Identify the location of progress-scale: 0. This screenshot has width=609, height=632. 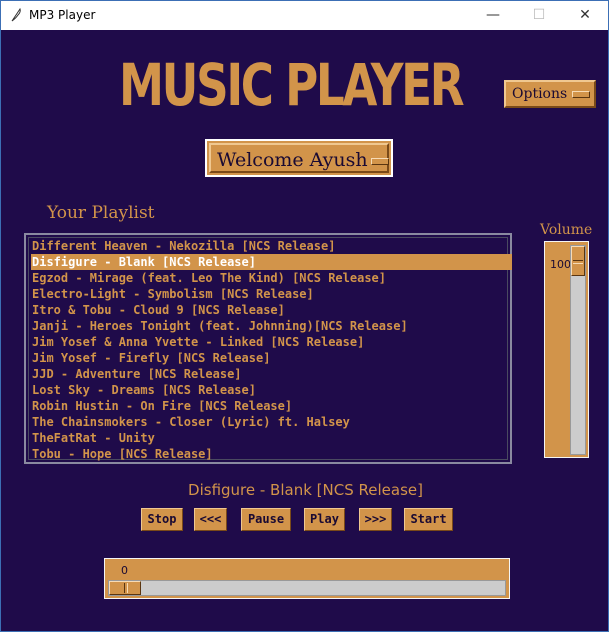
(307, 578).